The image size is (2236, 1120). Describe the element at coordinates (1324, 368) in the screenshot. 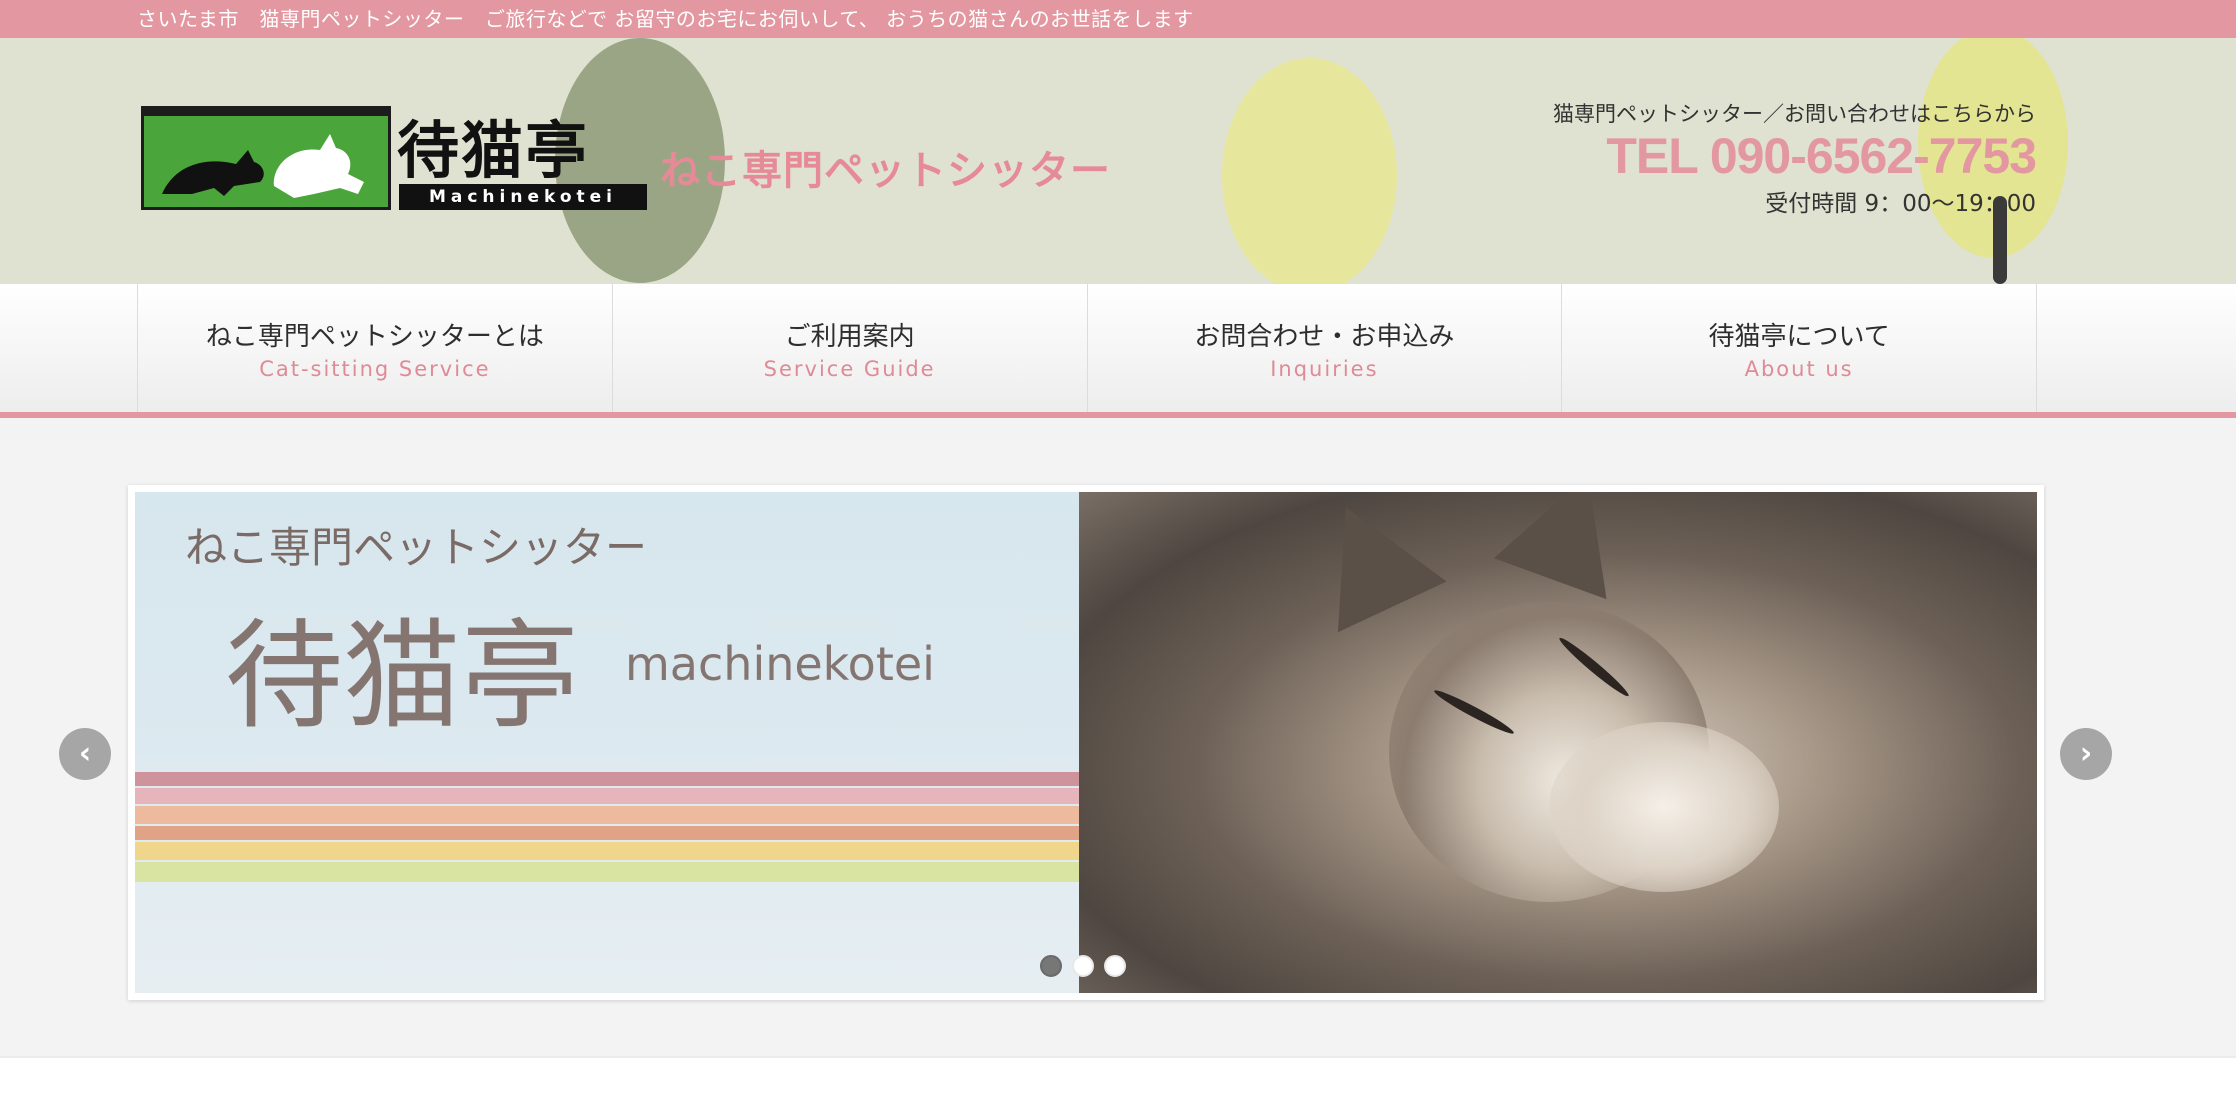

I see `nav-label-en: Inquiries` at that location.